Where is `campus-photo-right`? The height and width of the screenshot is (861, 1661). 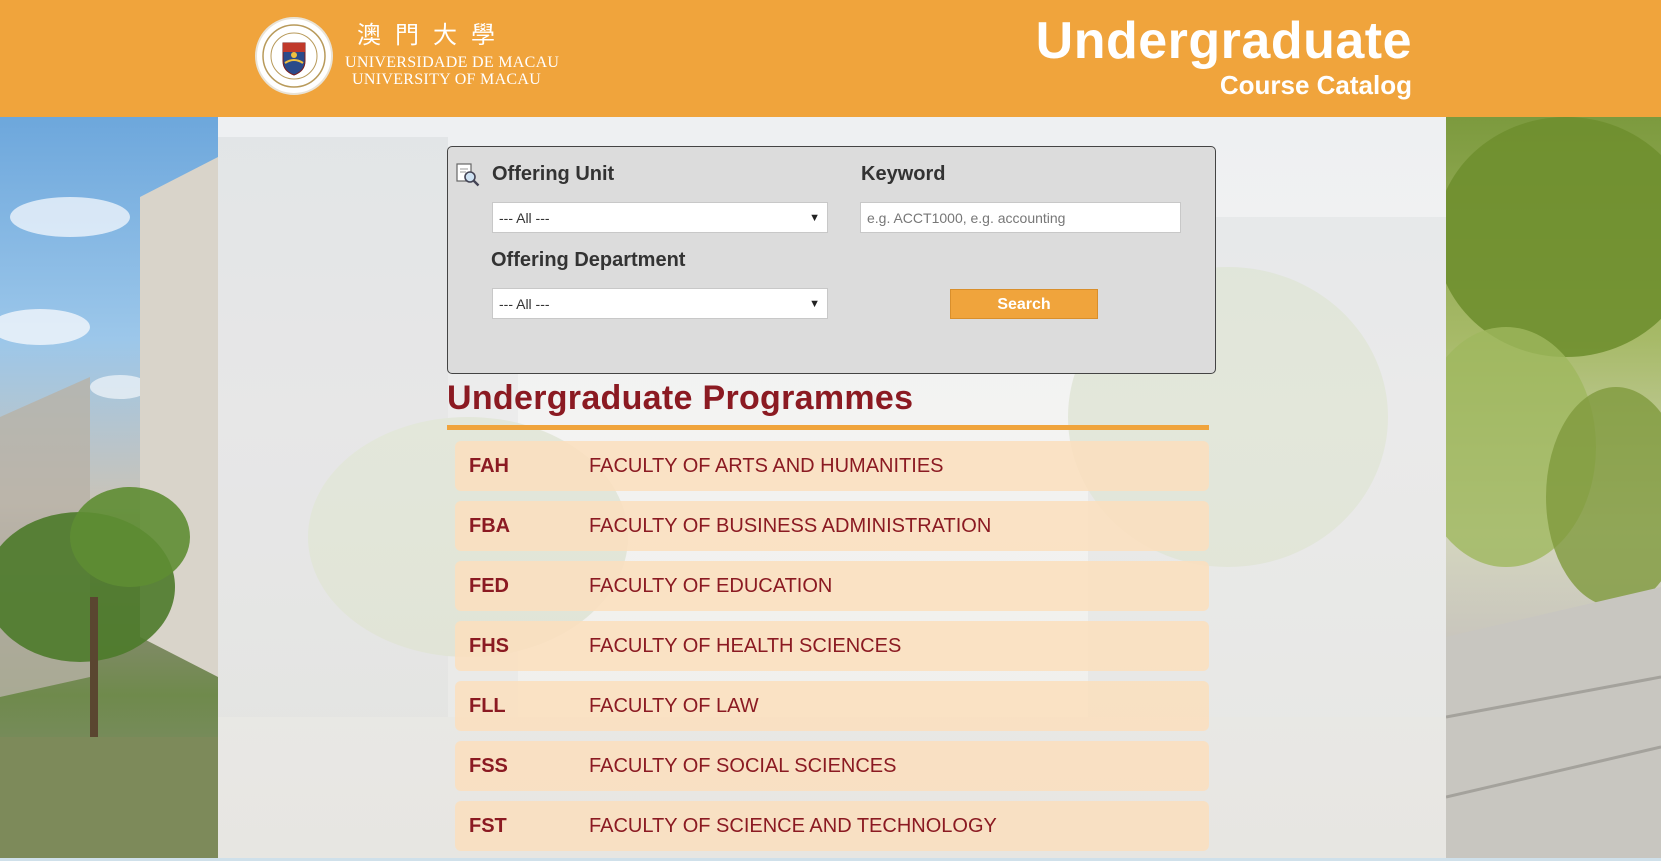 campus-photo-right is located at coordinates (1553, 487).